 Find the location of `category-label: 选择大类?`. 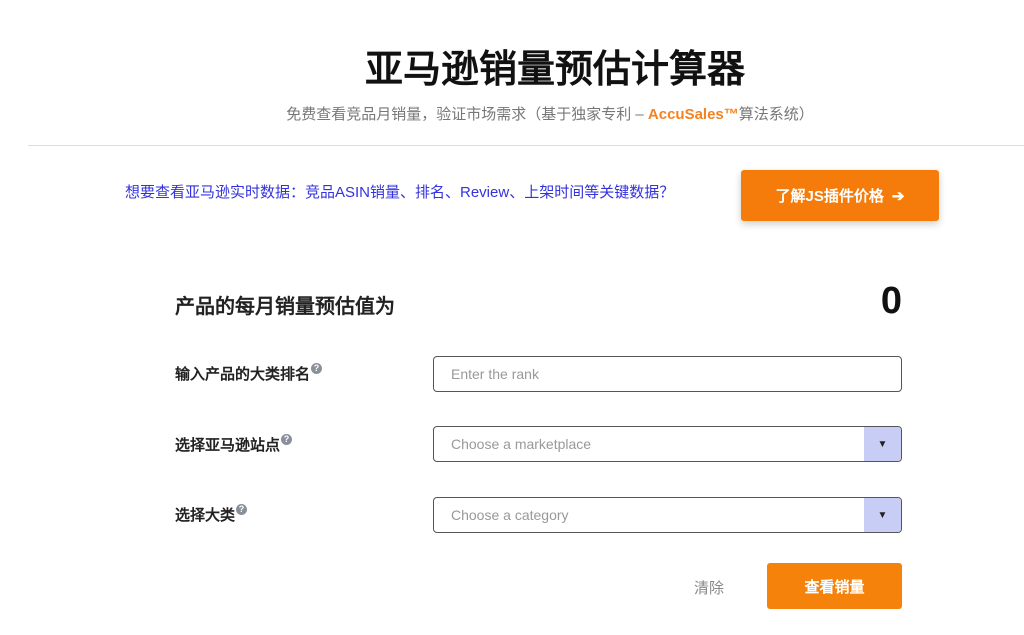

category-label: 选择大类? is located at coordinates (211, 514).